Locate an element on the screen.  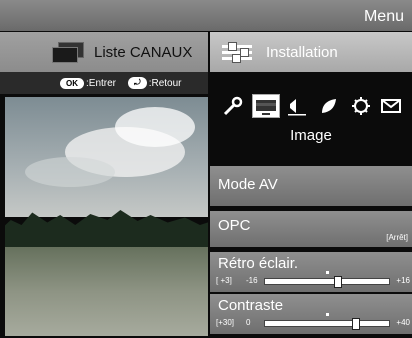
contrast-max: +40 is located at coordinates (403, 322).